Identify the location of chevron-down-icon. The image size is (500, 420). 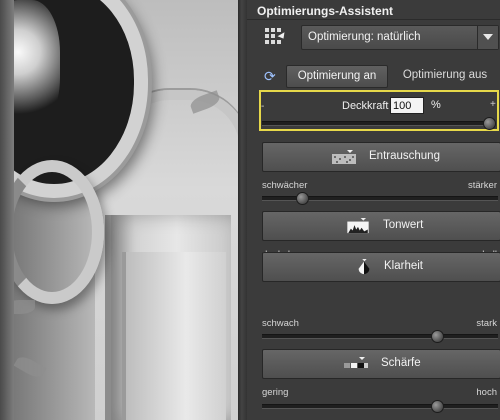
(487, 37).